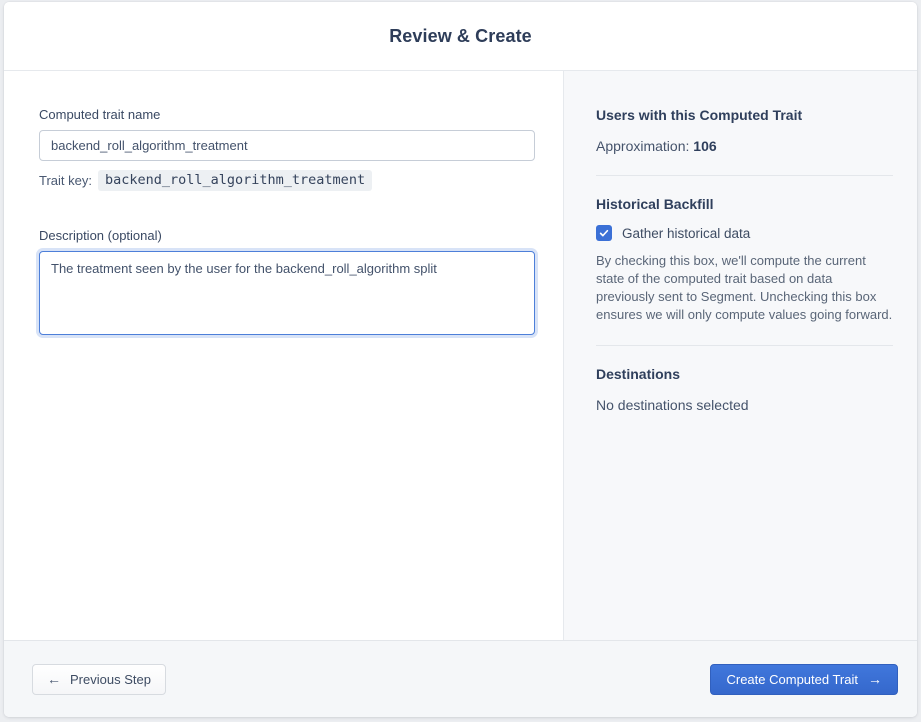 This screenshot has height=722, width=921. What do you see at coordinates (672, 405) in the screenshot?
I see `destinations-empty-text: No destinations selected` at bounding box center [672, 405].